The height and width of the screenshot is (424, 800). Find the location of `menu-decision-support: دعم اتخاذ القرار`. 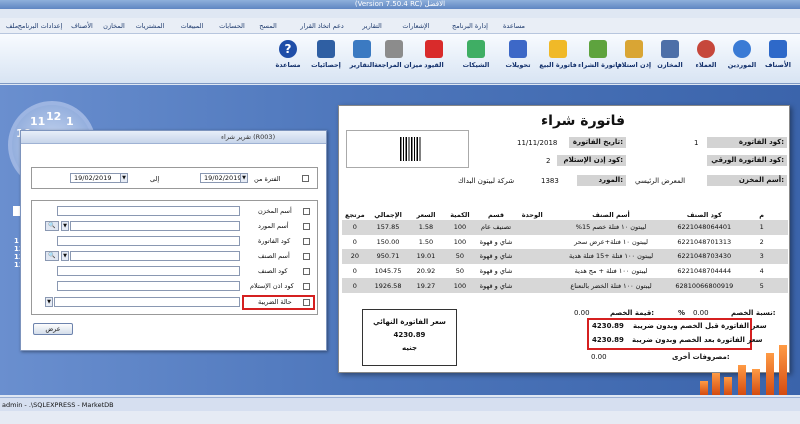

menu-decision-support: دعم اتخاذ القرار is located at coordinates (322, 26).